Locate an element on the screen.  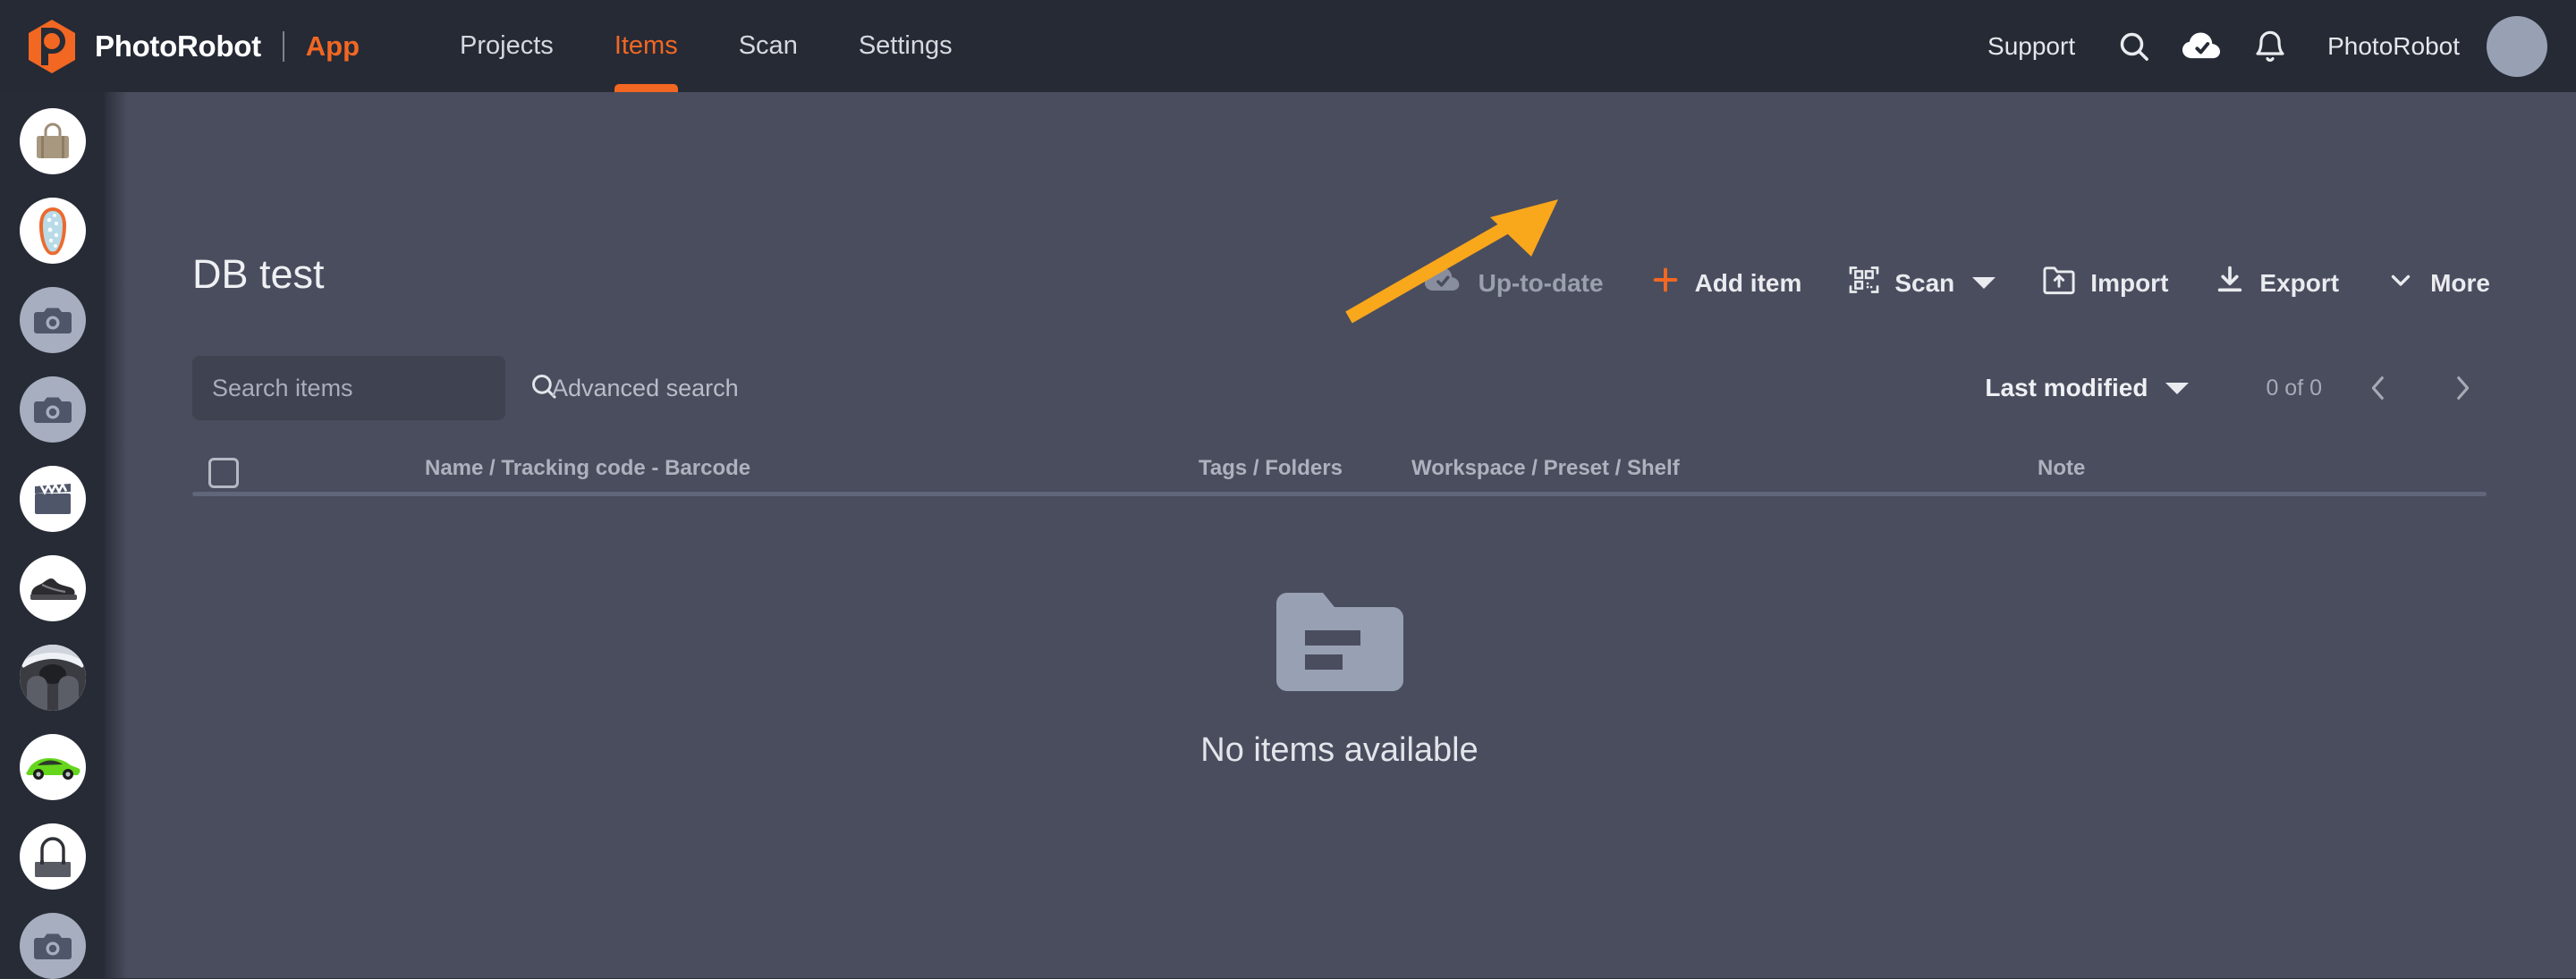
left-thumbnail-sidebar is located at coordinates (52, 535).